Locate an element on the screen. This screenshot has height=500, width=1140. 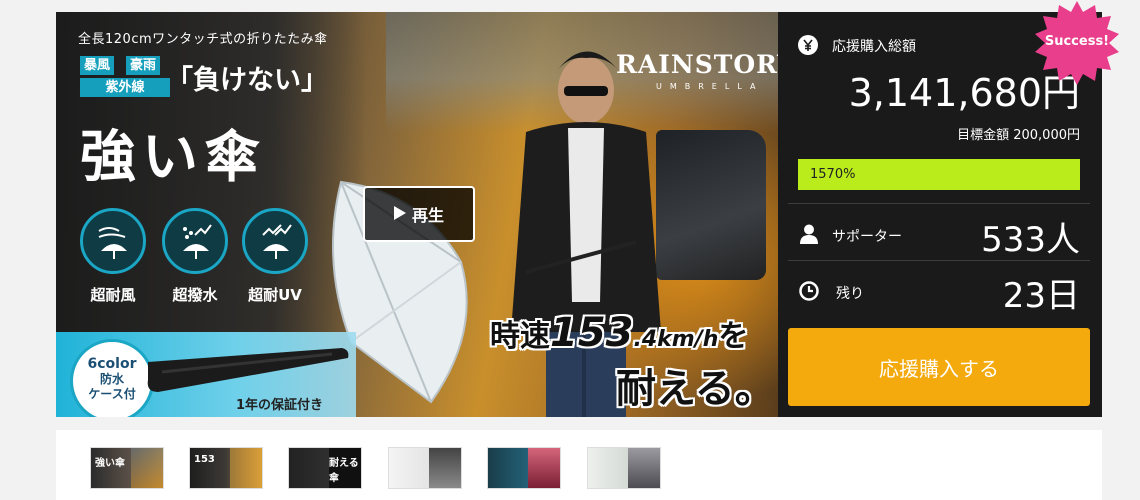
tag-uv: 紫外線 is located at coordinates (125, 87).